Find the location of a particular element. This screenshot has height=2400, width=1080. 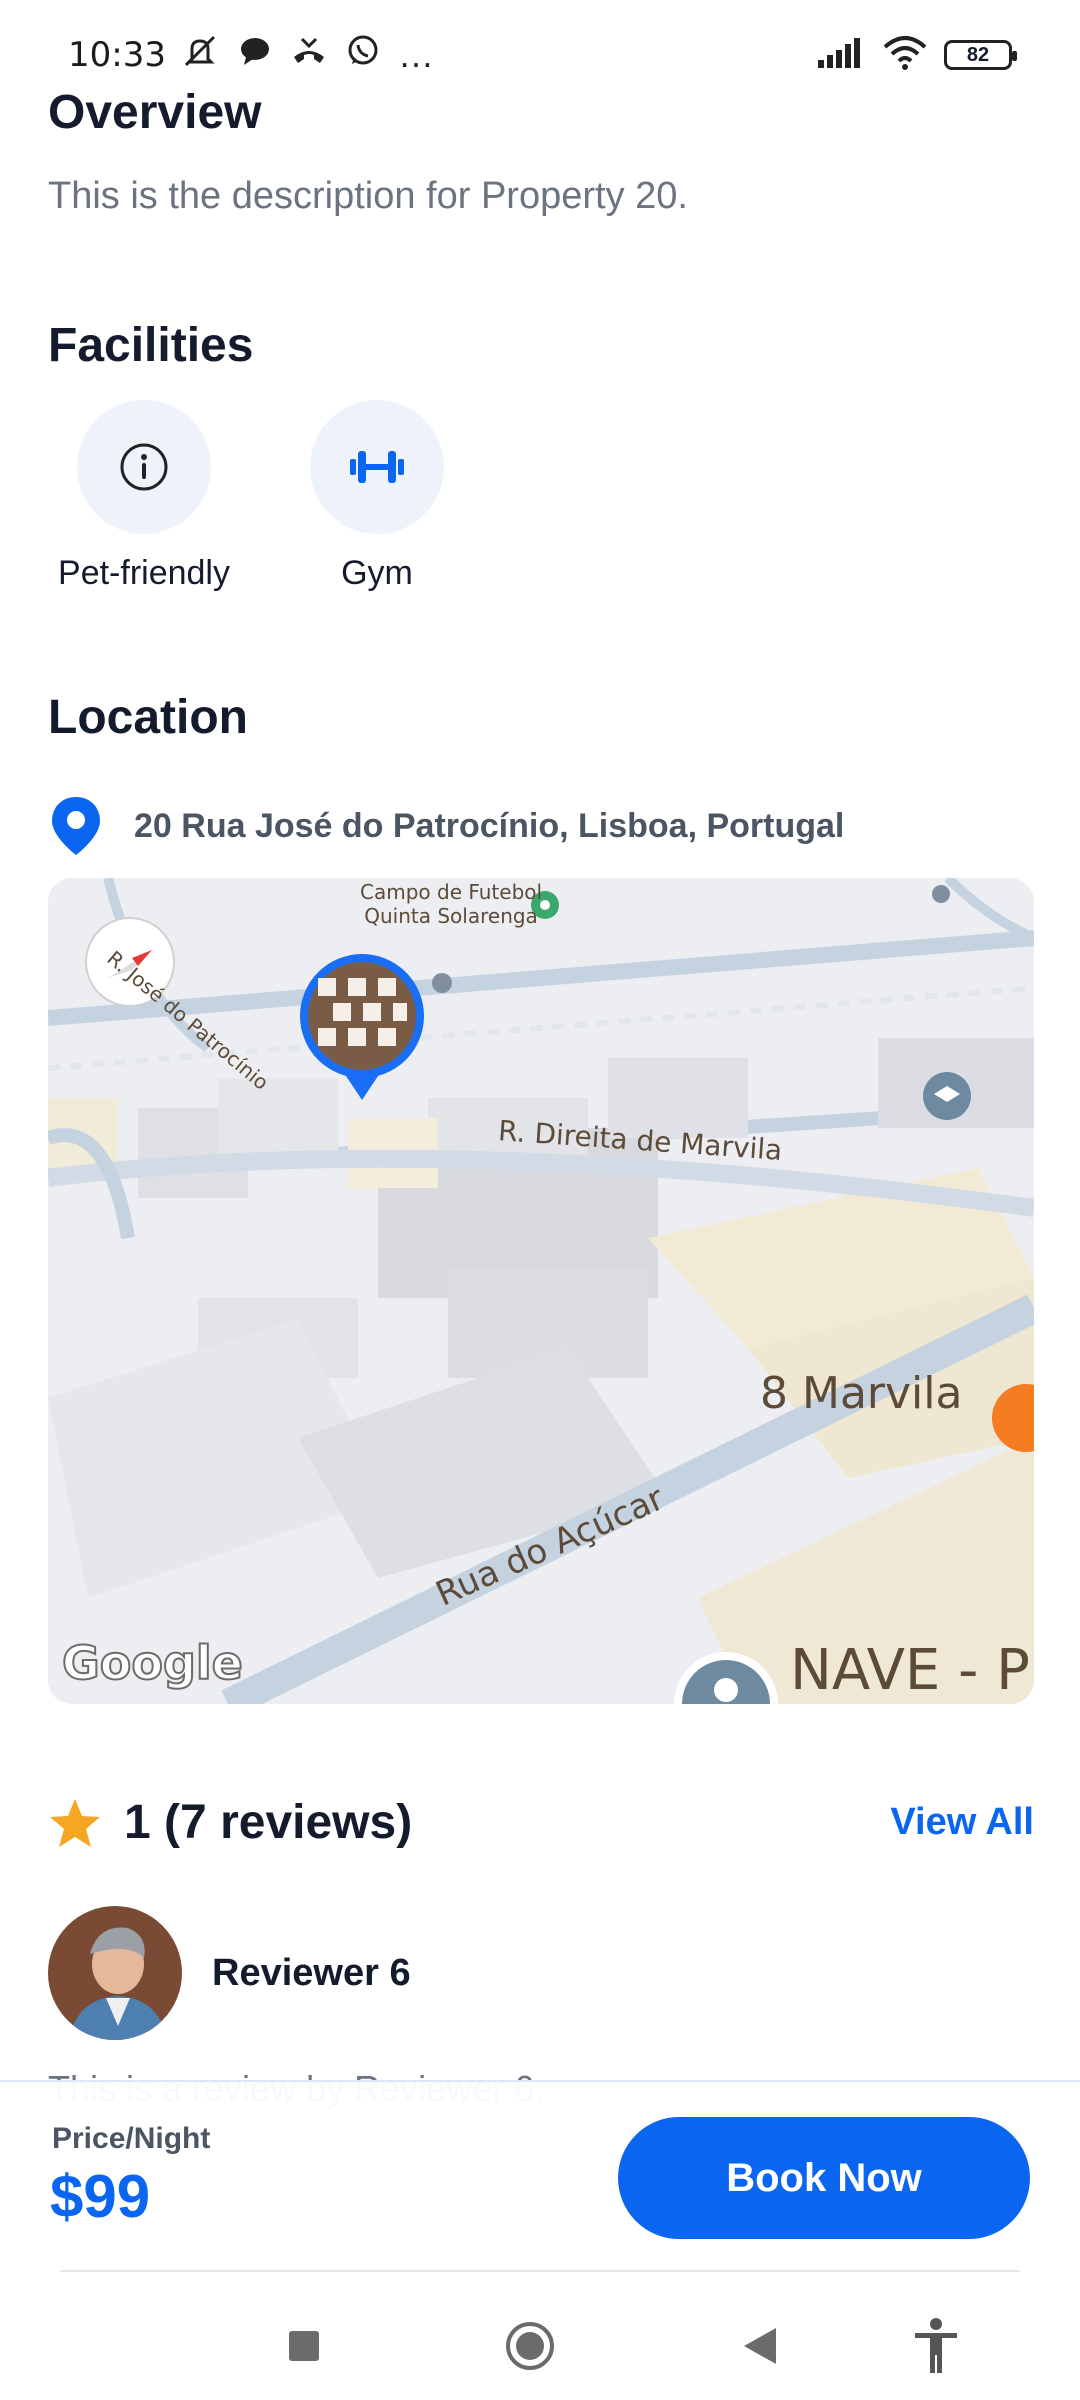

reviewer-name: Reviewer 6 is located at coordinates (311, 1972).